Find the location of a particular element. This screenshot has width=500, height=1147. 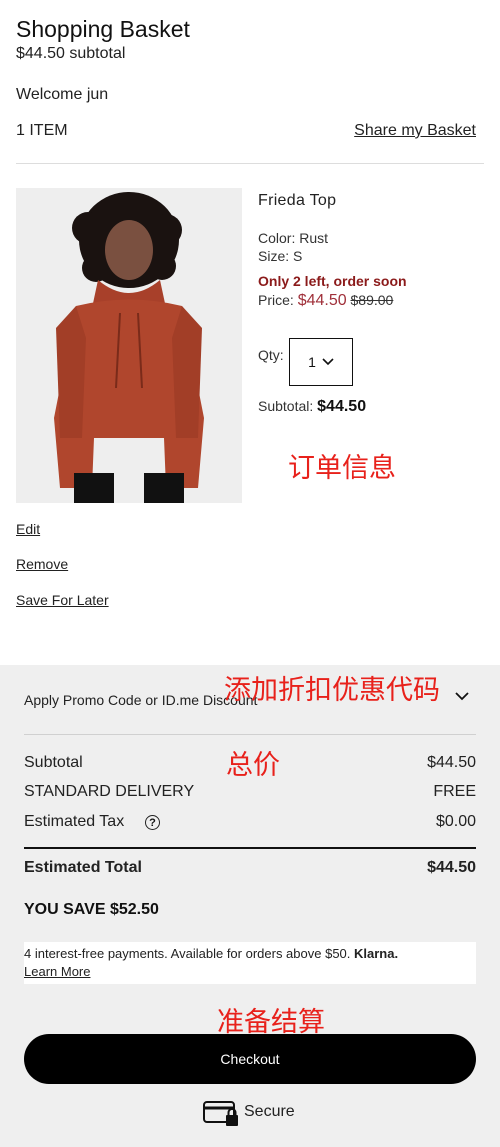

estimated-total-label: Estimated Total is located at coordinates (83, 867).